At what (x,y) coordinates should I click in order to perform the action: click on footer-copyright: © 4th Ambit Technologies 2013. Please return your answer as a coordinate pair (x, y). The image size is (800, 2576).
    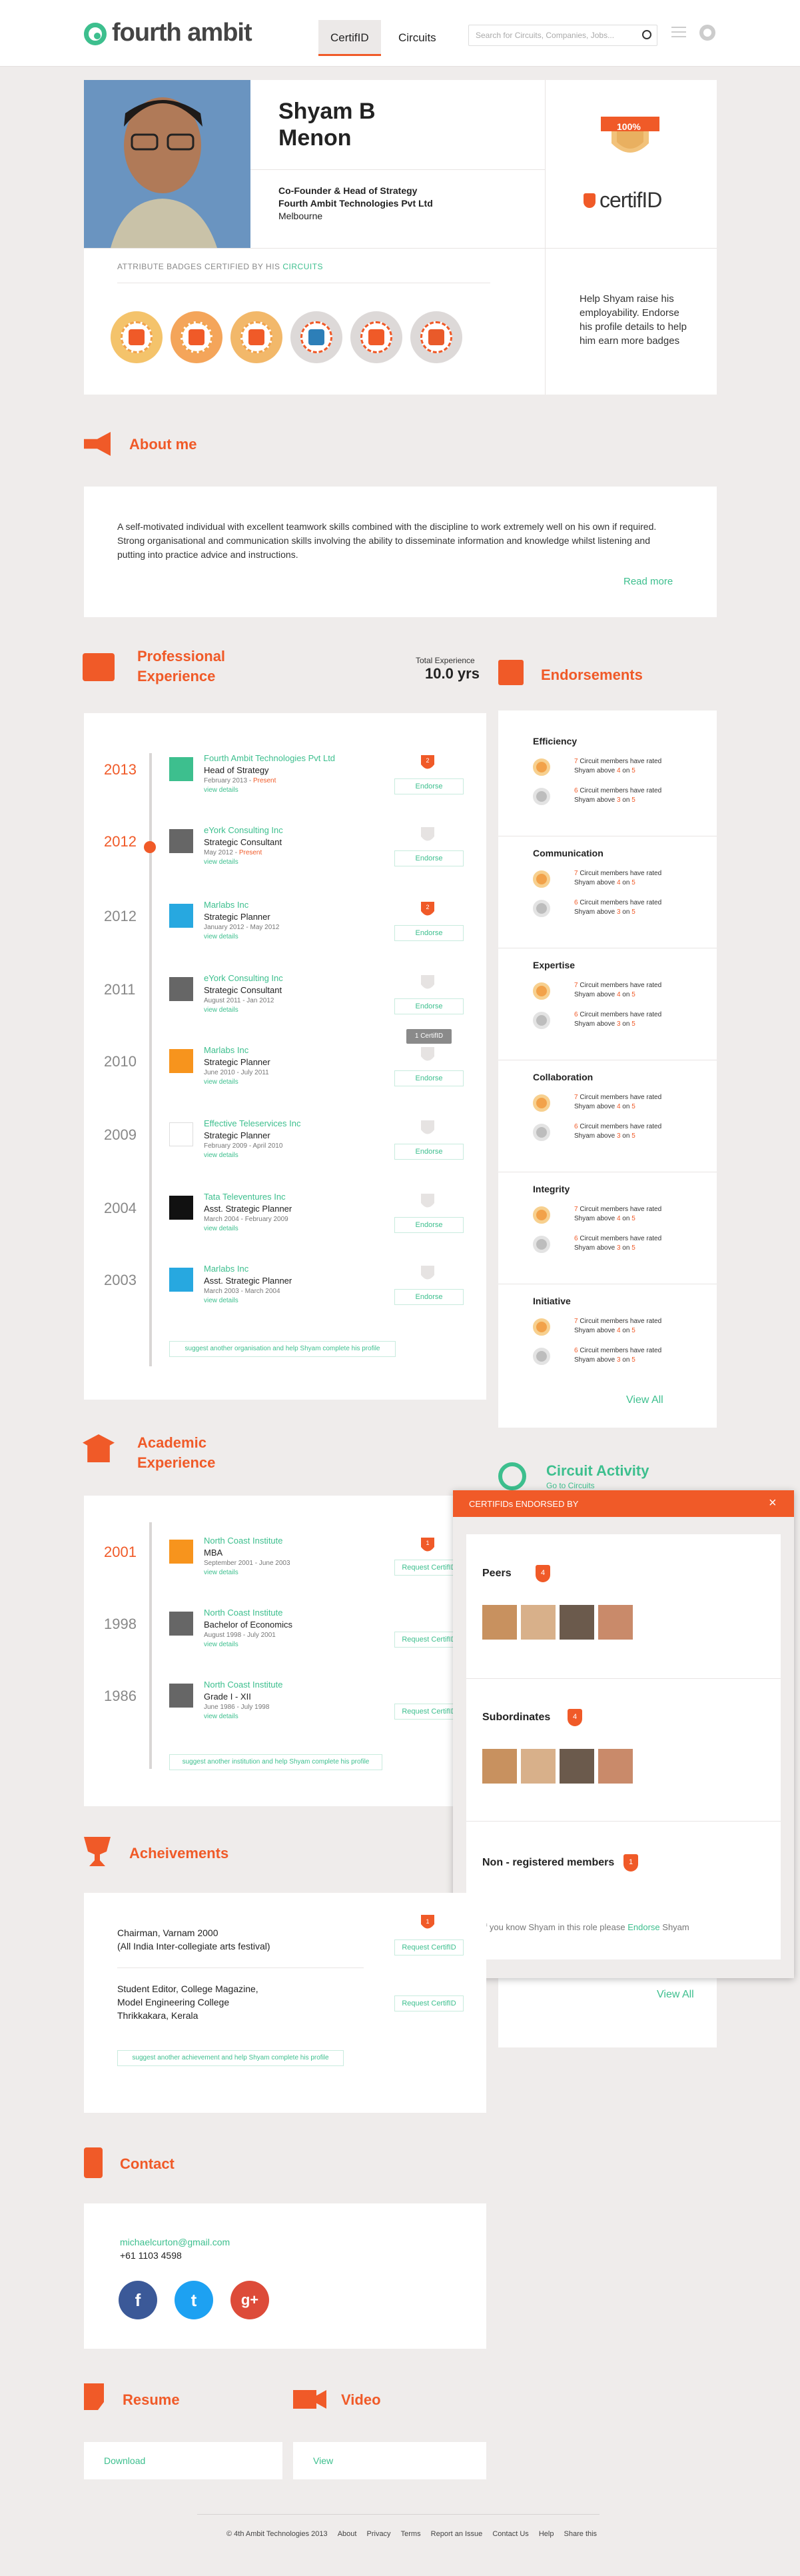
    Looking at the image, I should click on (277, 2534).